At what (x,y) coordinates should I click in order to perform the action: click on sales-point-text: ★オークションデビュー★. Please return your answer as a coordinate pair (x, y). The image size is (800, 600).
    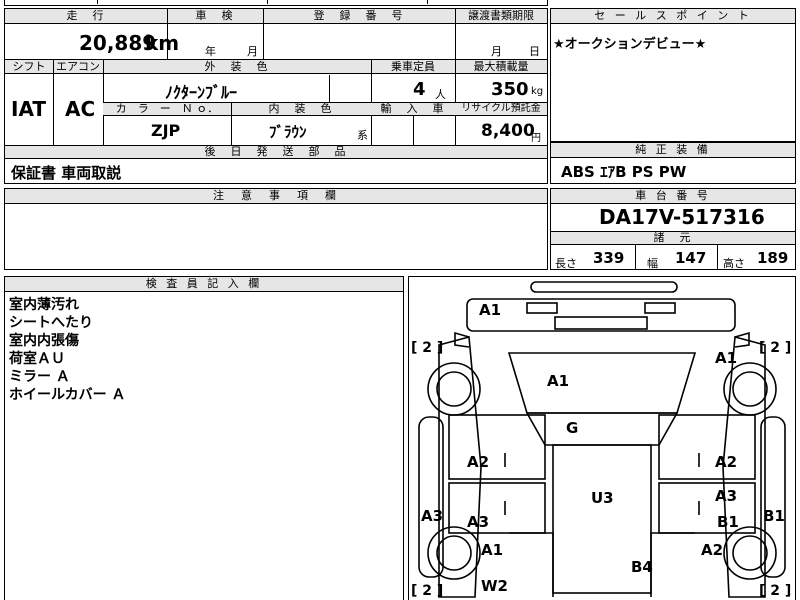
    Looking at the image, I should click on (630, 44).